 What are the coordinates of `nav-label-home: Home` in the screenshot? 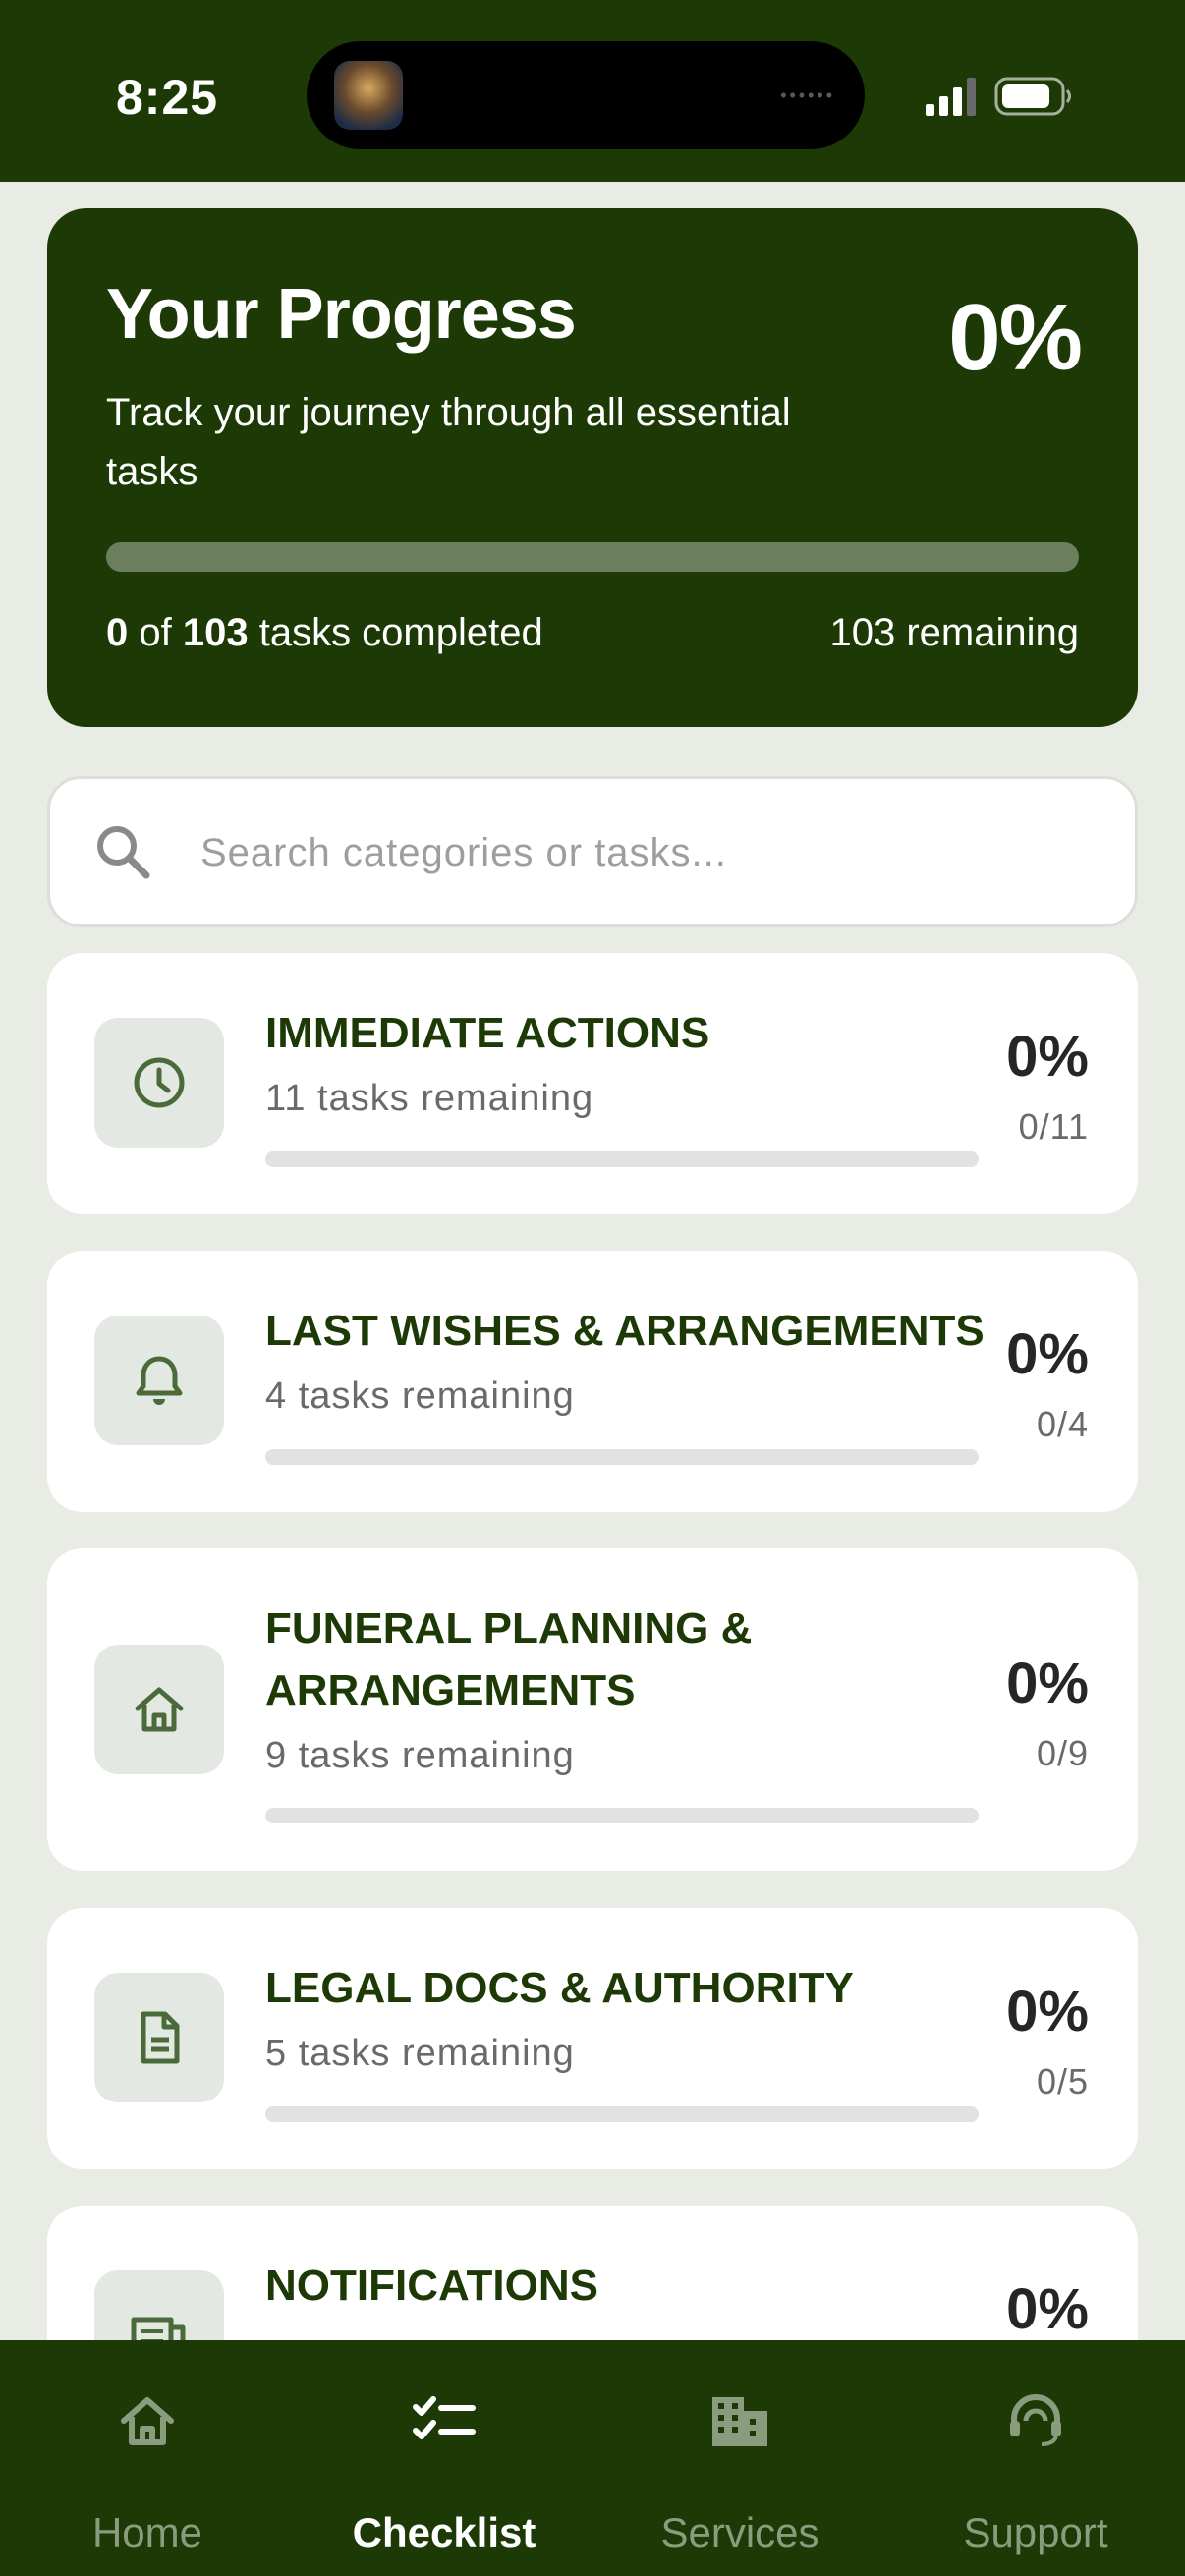 It's located at (147, 2532).